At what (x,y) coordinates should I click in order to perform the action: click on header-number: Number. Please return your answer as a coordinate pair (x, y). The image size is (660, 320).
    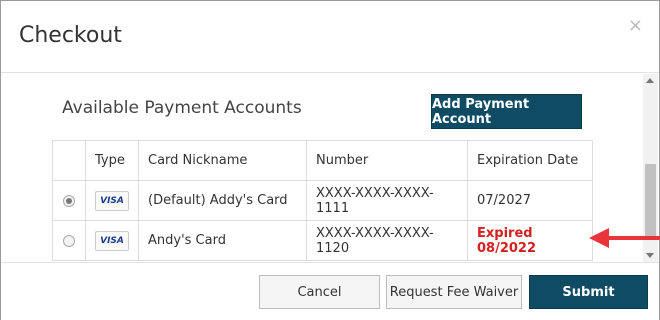
    Looking at the image, I should click on (387, 160).